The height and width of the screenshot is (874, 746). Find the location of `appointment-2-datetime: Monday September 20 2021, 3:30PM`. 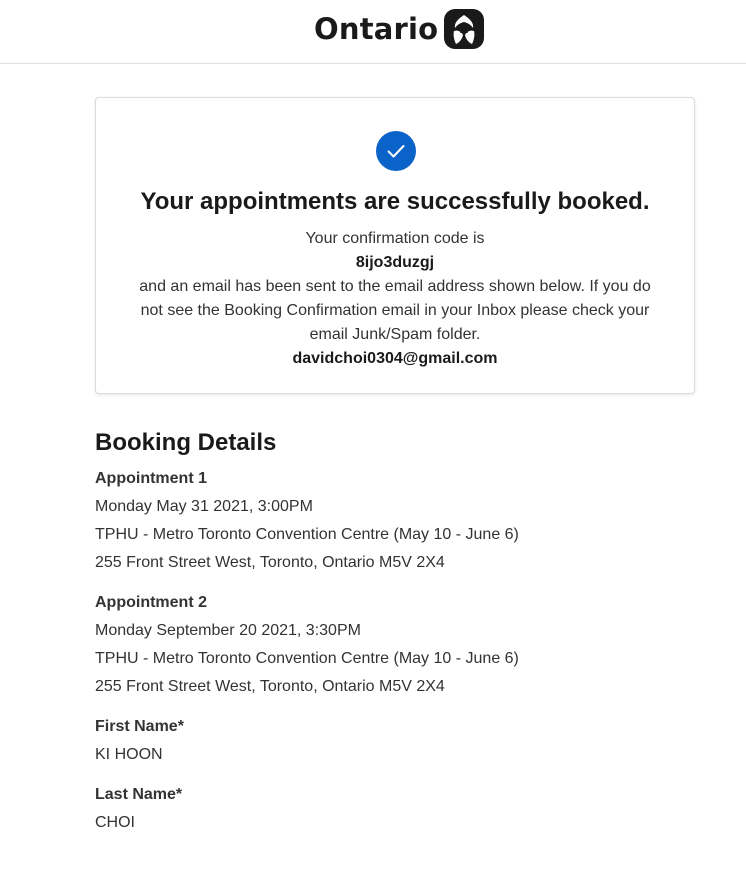

appointment-2-datetime: Monday September 20 2021, 3:30PM is located at coordinates (228, 630).